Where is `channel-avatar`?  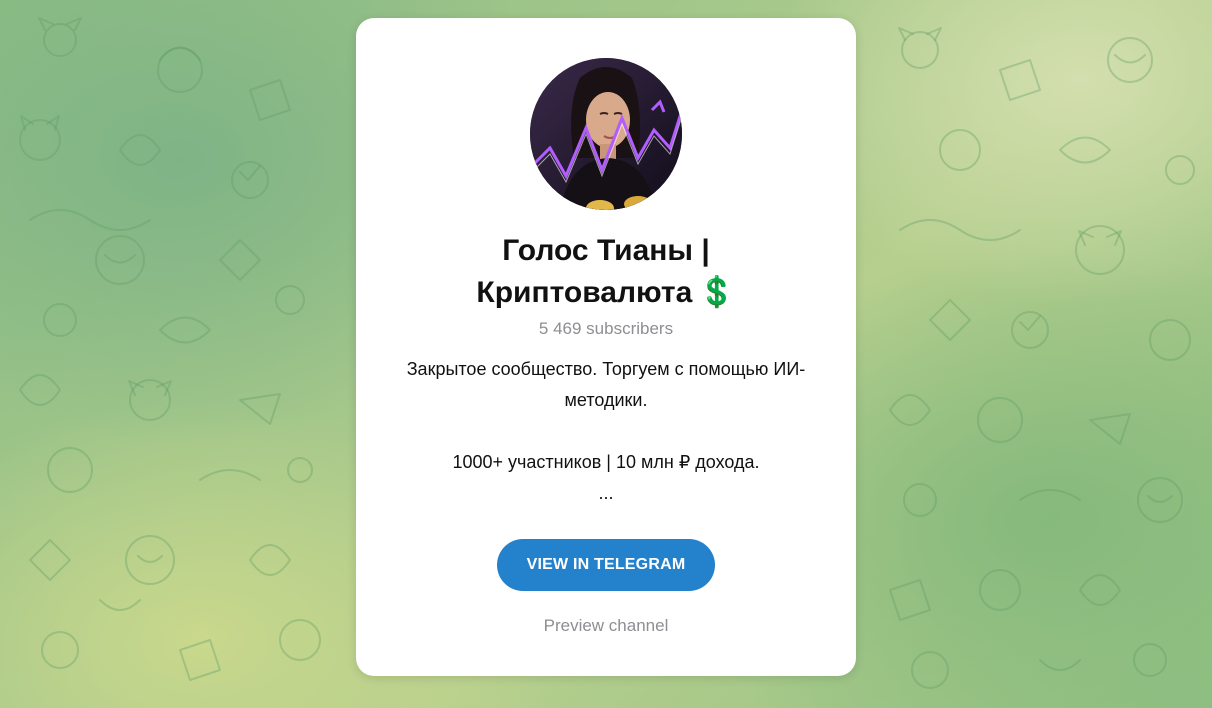 channel-avatar is located at coordinates (606, 134).